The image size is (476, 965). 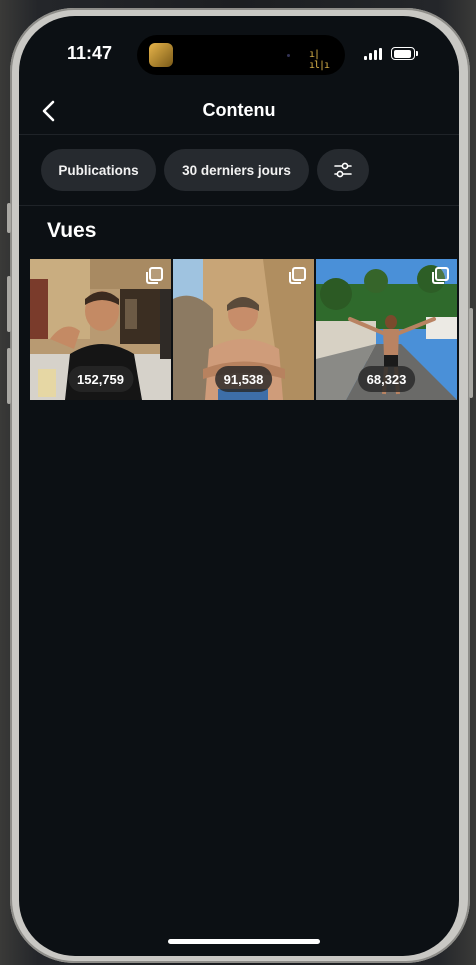 I want to click on views-count-badge: 152,759, so click(x=100, y=379).